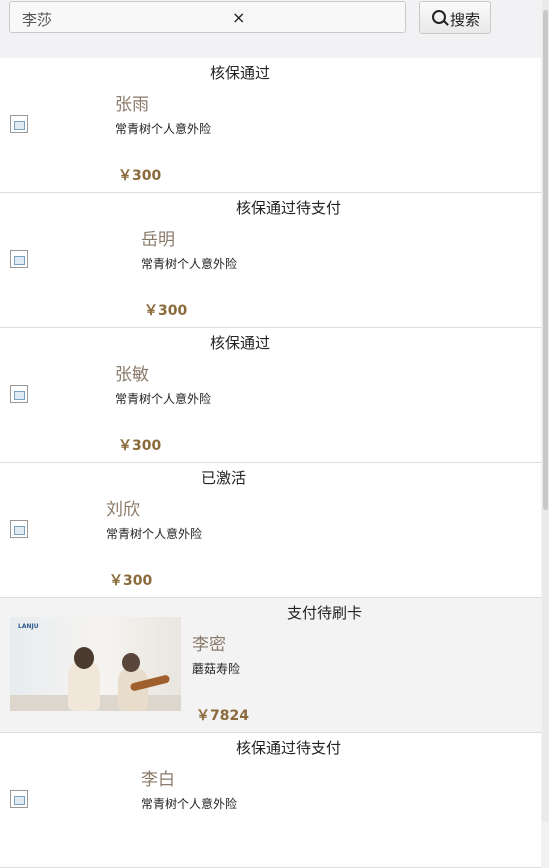 This screenshot has width=549, height=868. I want to click on product-photo: LANJU, so click(95, 664).